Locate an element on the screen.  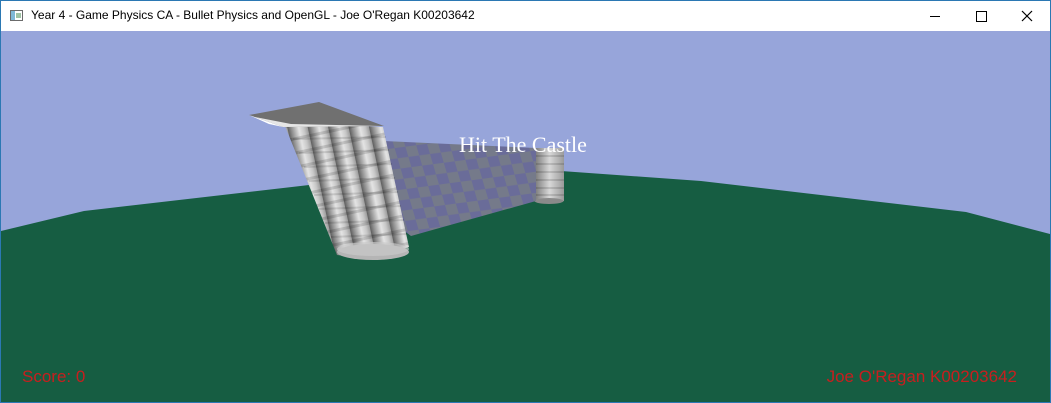
hud-title: Hit The Castle is located at coordinates (523, 144).